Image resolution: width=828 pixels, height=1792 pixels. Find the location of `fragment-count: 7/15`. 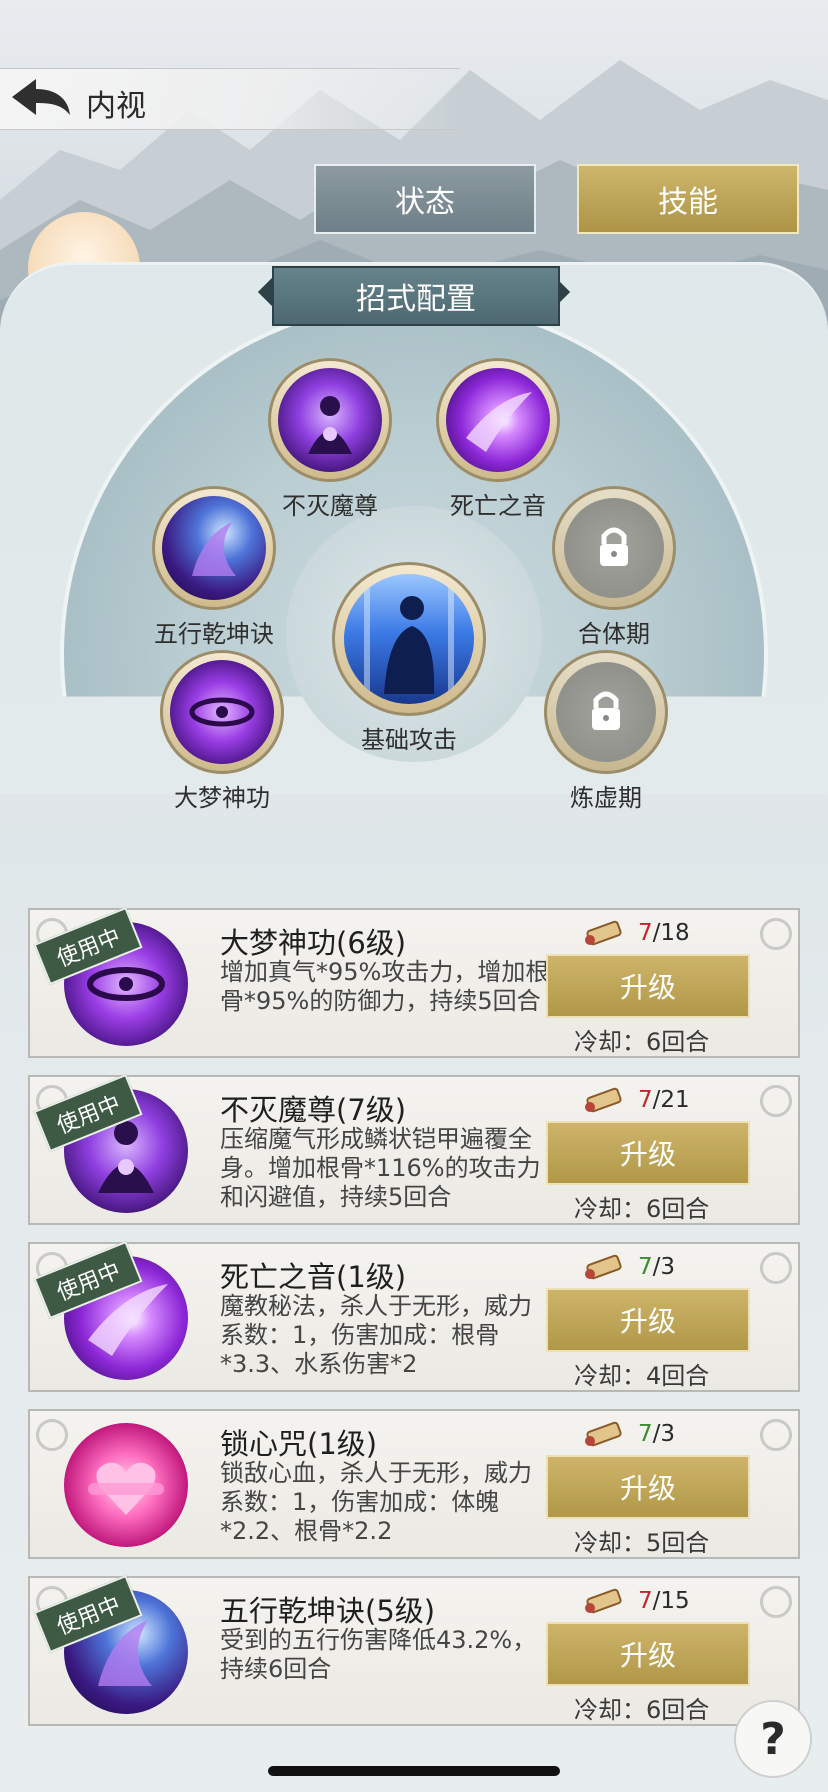

fragment-count: 7/15 is located at coordinates (664, 1601).